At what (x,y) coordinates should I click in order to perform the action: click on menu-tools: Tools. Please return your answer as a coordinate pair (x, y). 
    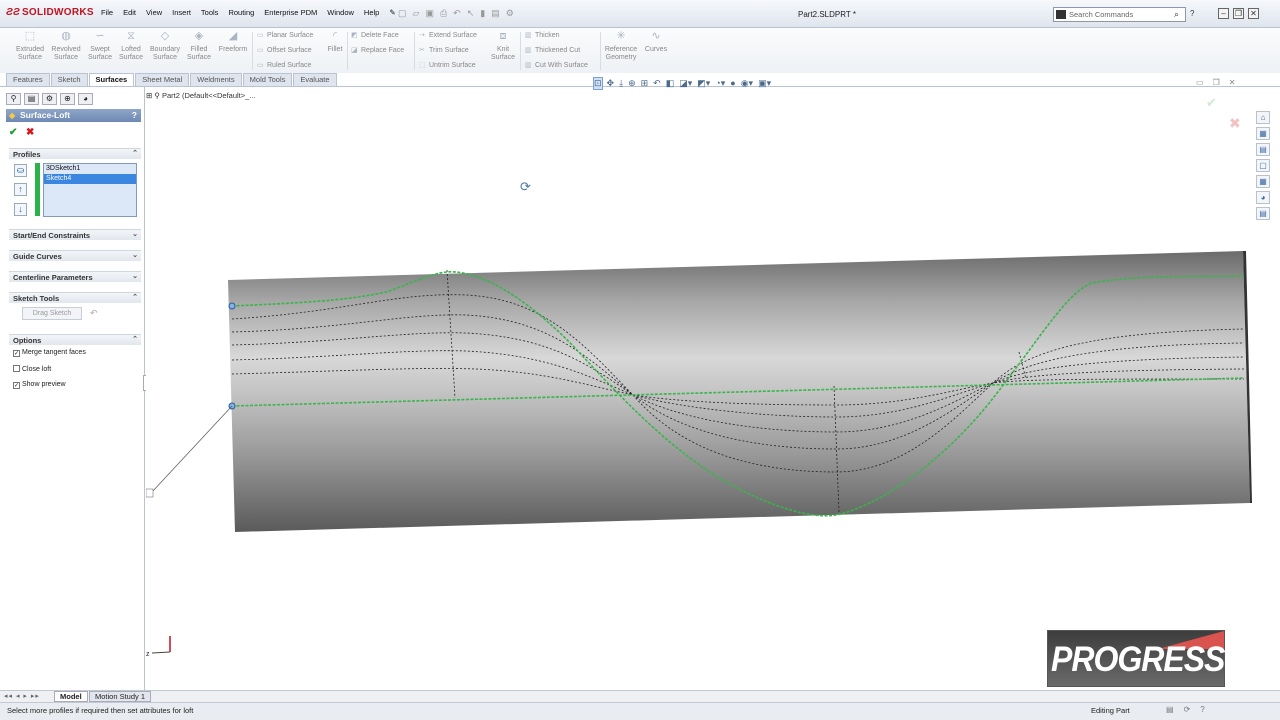
    Looking at the image, I should click on (210, 12).